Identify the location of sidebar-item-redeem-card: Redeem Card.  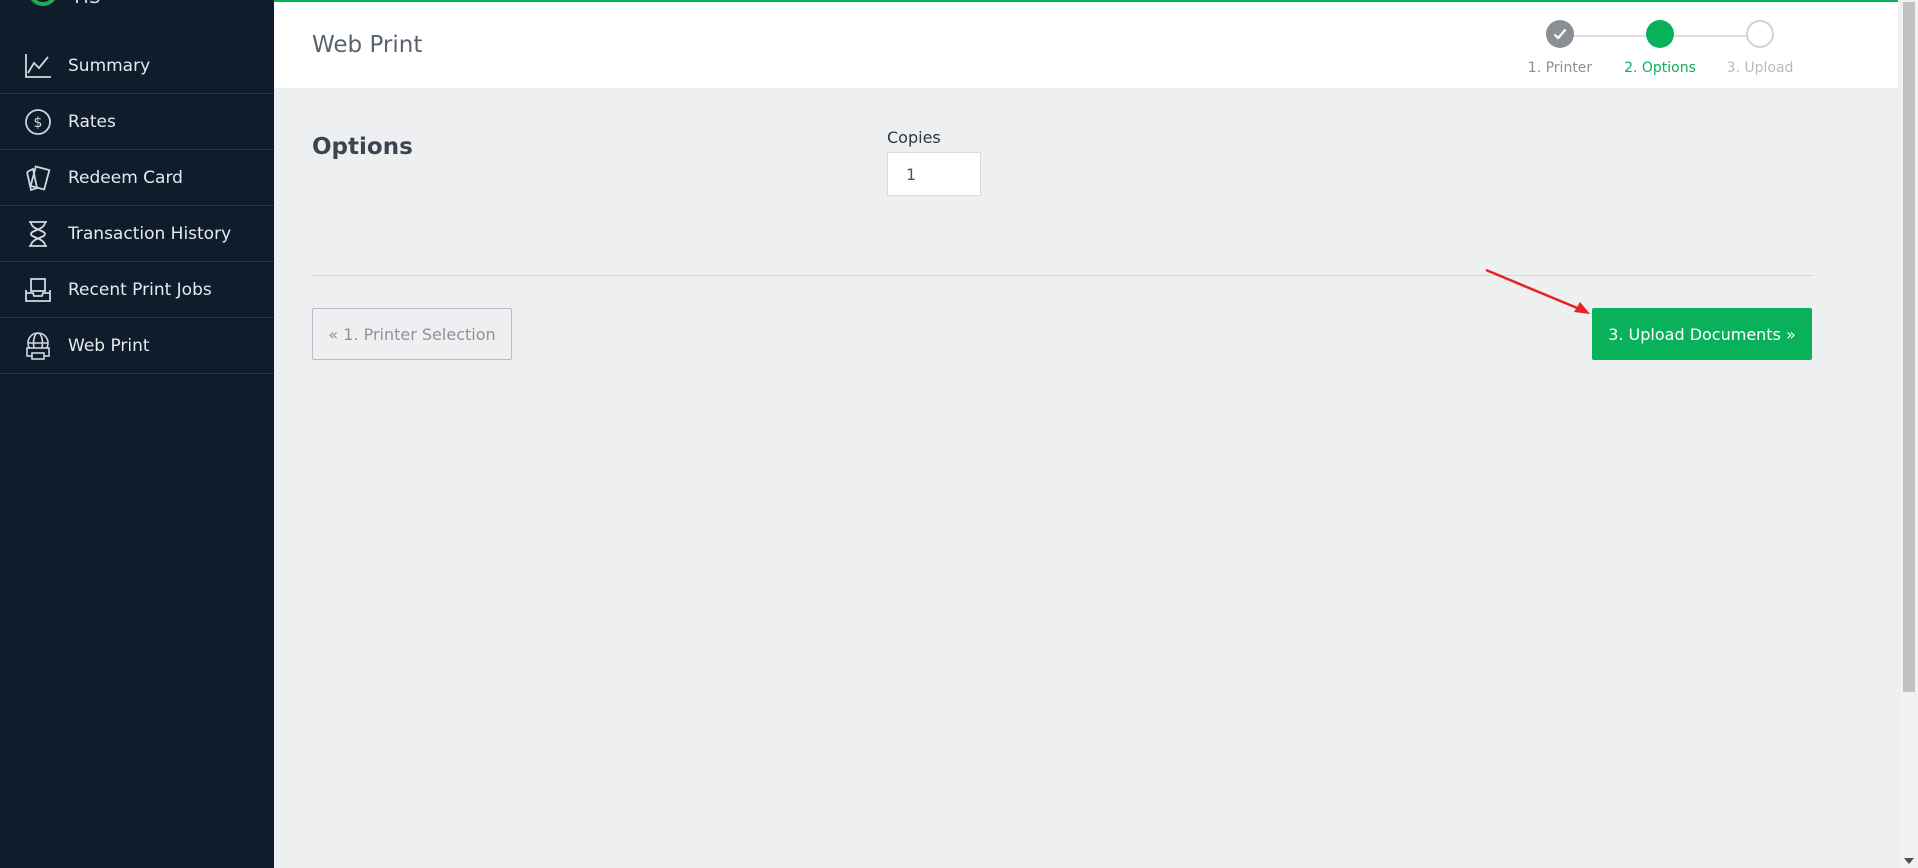
(137, 178).